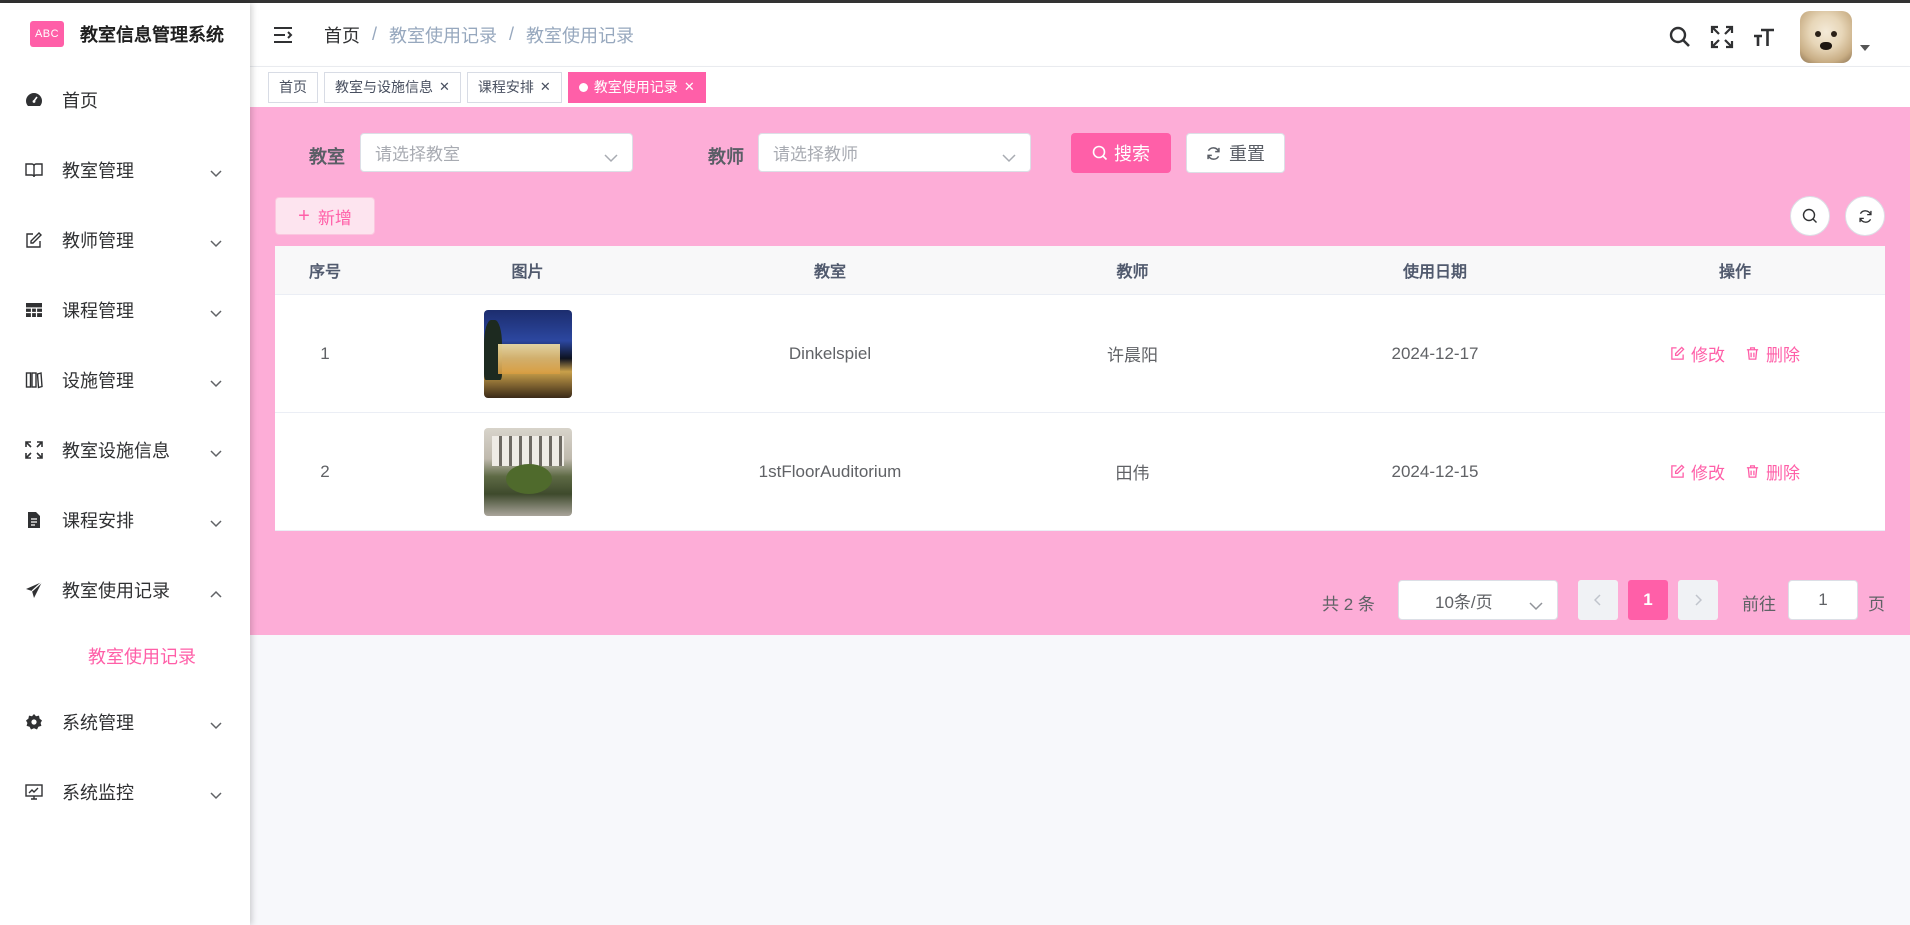  I want to click on top-header: 首页 / 教室使用记录 / 教室使用记录, so click(1080, 35).